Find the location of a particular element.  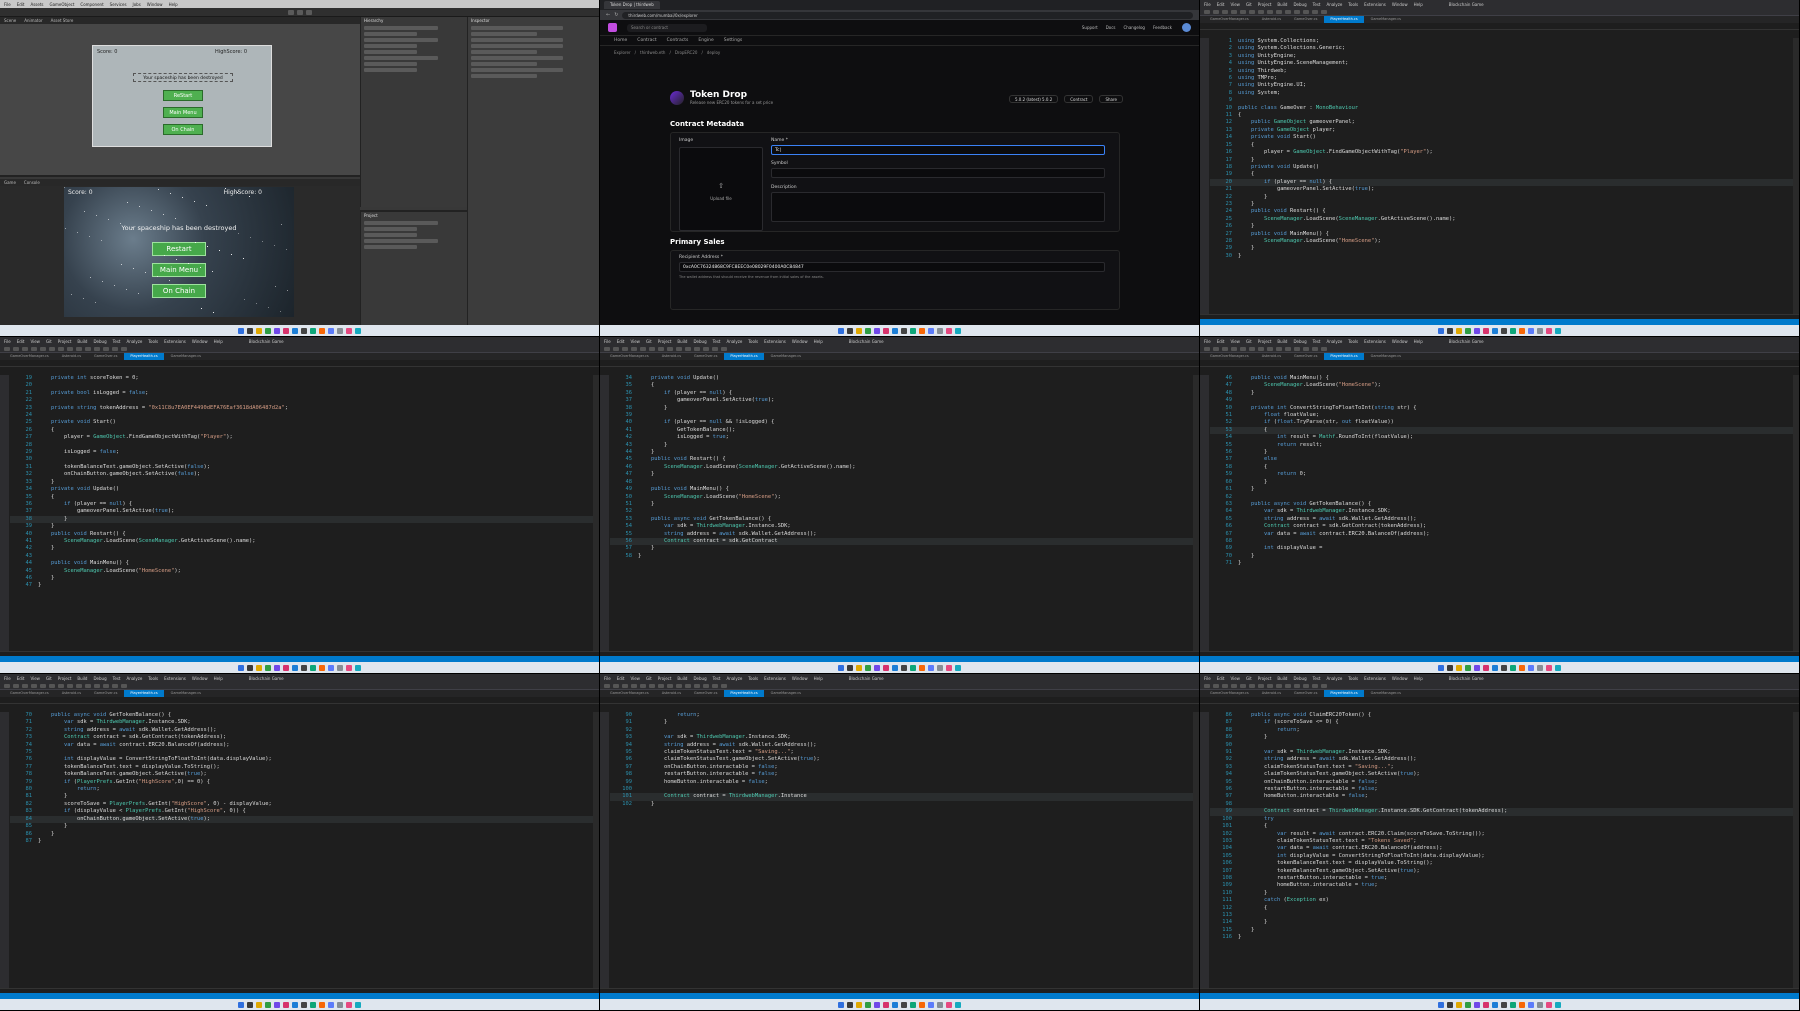

thirdweb-logo-icon is located at coordinates (612, 27).